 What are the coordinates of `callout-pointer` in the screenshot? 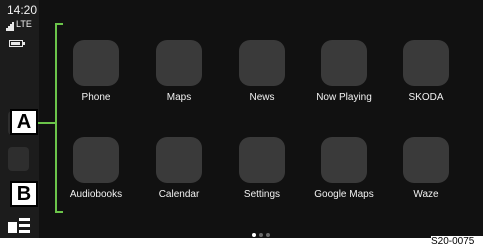 It's located at (47, 123).